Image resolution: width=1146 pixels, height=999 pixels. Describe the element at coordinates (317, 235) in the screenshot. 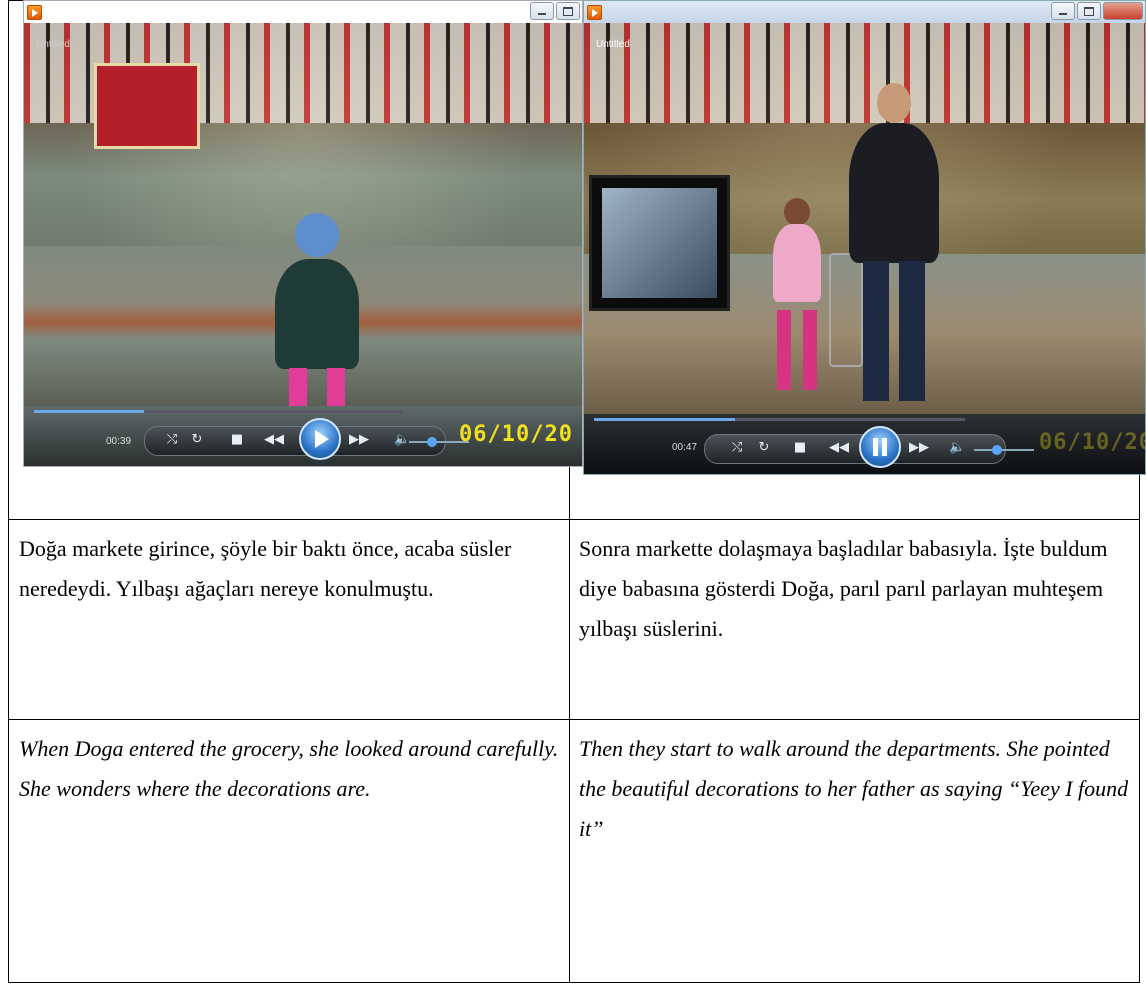

I see `blurred-face` at that location.